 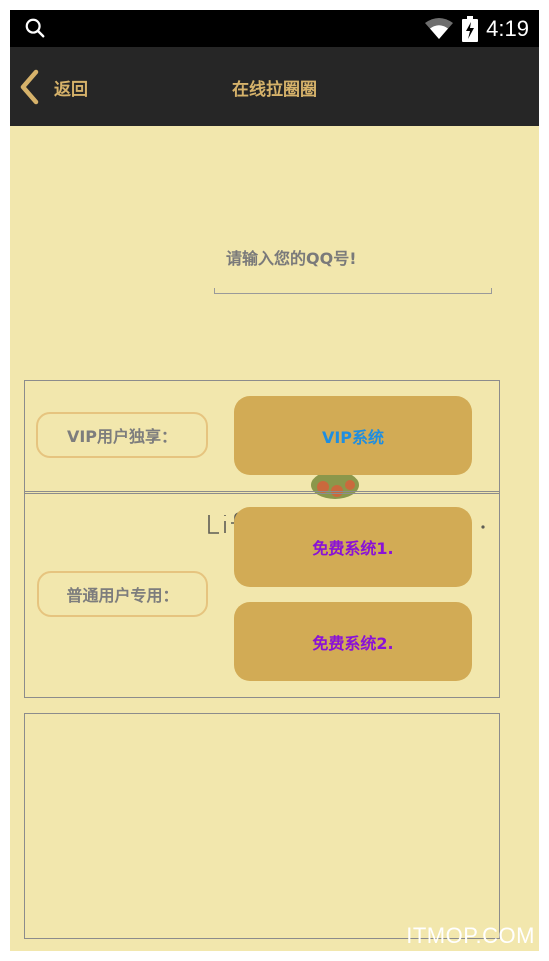 What do you see at coordinates (507, 28) in the screenshot?
I see `status-time: 4:19` at bounding box center [507, 28].